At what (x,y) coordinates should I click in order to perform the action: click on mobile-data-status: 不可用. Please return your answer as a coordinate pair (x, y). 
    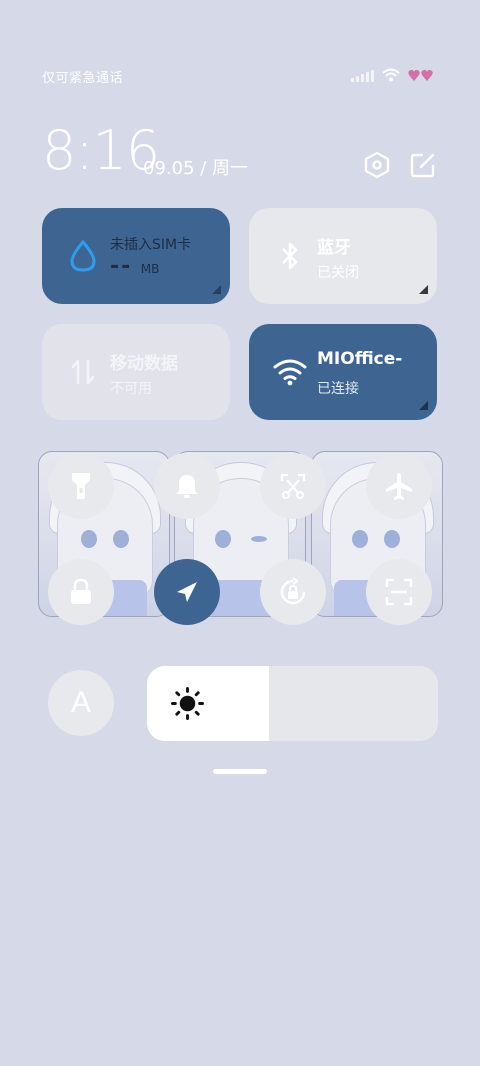
    Looking at the image, I should click on (131, 389).